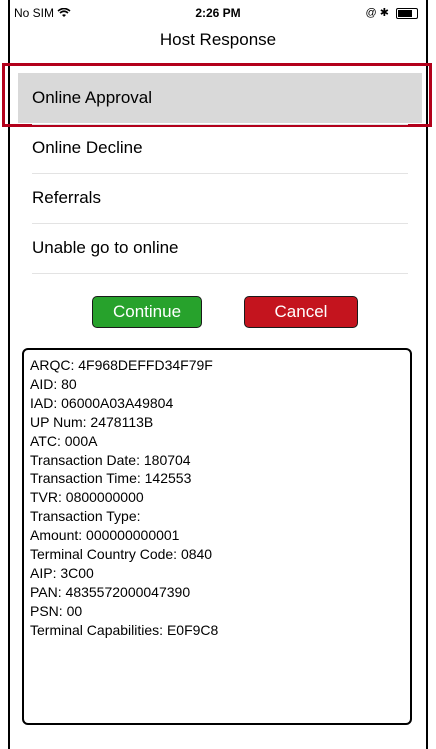 The width and height of the screenshot is (436, 749). I want to click on battery-icon, so click(407, 13).